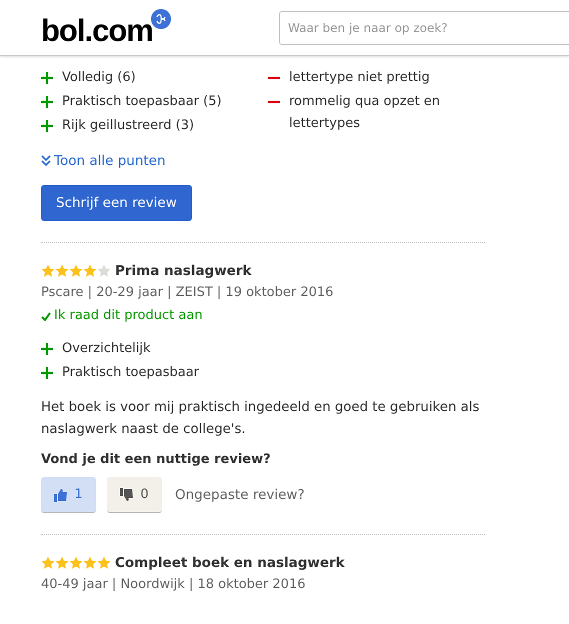  What do you see at coordinates (103, 161) in the screenshot?
I see `show-all-link: Toon alle punten` at bounding box center [103, 161].